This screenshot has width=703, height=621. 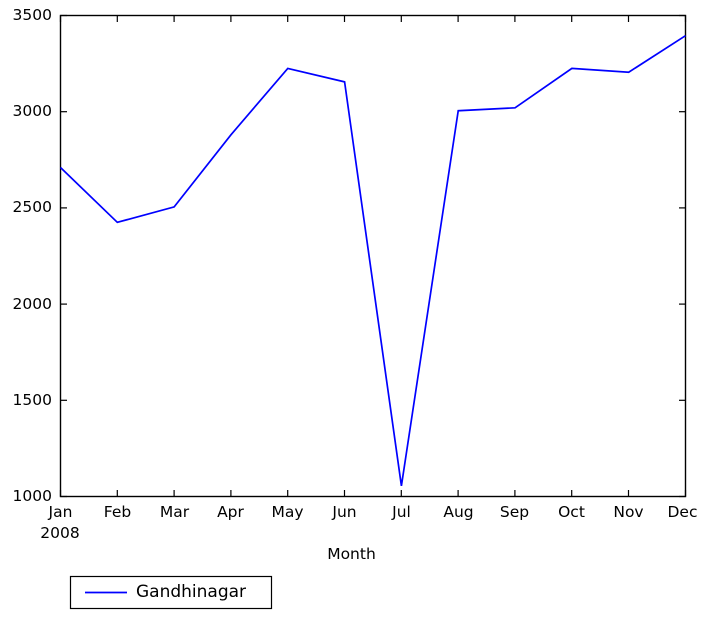 What do you see at coordinates (32, 111) in the screenshot?
I see `y-tick-label-3000: 3000` at bounding box center [32, 111].